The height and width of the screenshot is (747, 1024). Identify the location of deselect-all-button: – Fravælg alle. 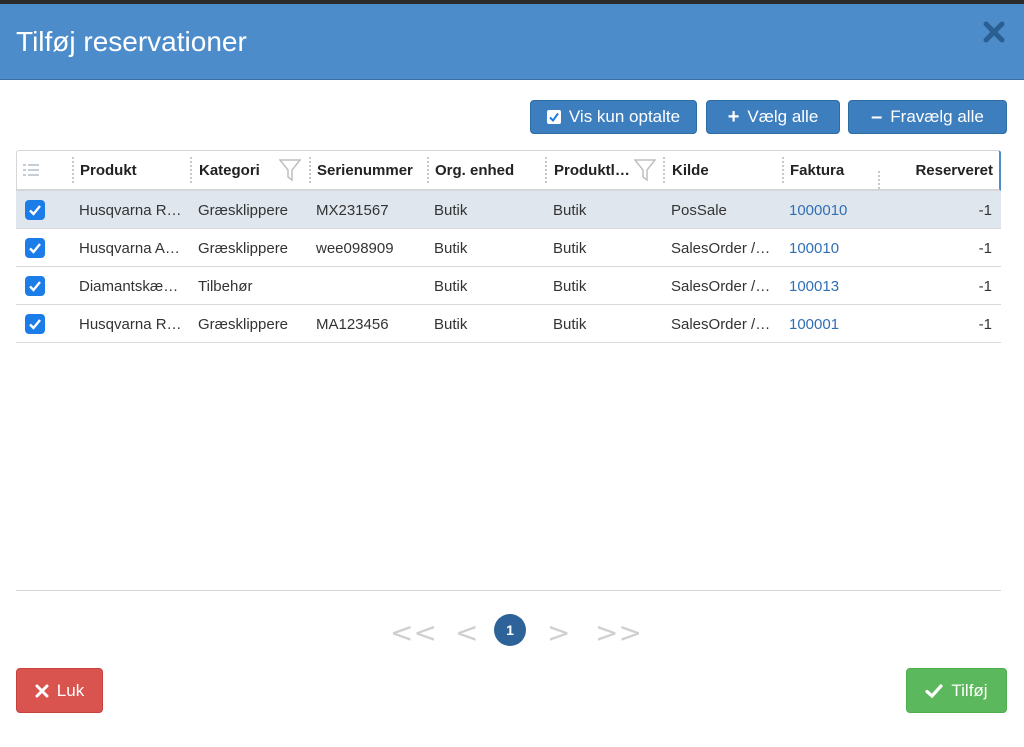
(927, 117).